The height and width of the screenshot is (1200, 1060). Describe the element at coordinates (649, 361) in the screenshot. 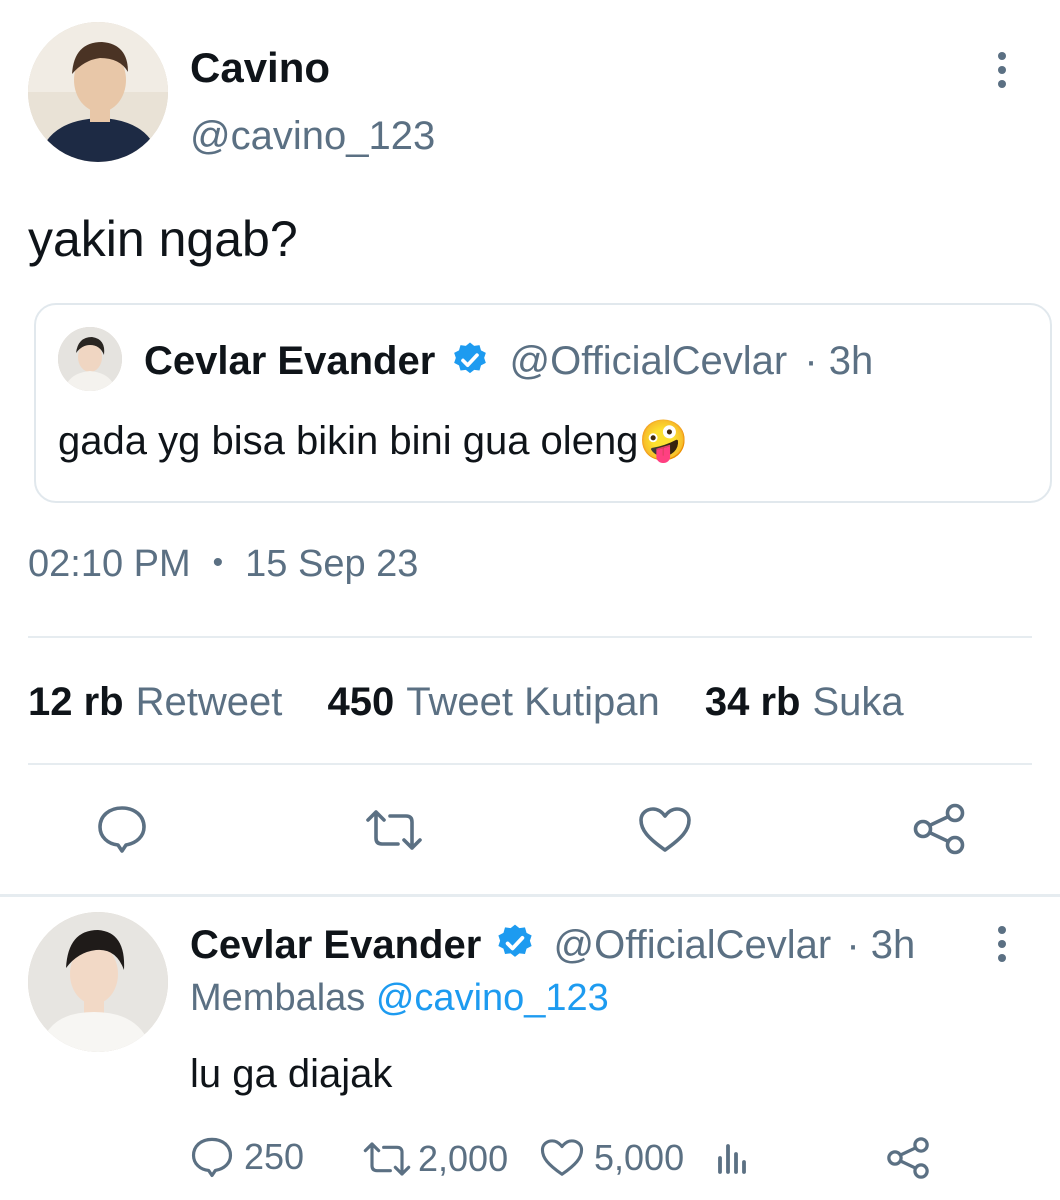

I see `quoted-author-handle: @OfficialCevlar` at that location.